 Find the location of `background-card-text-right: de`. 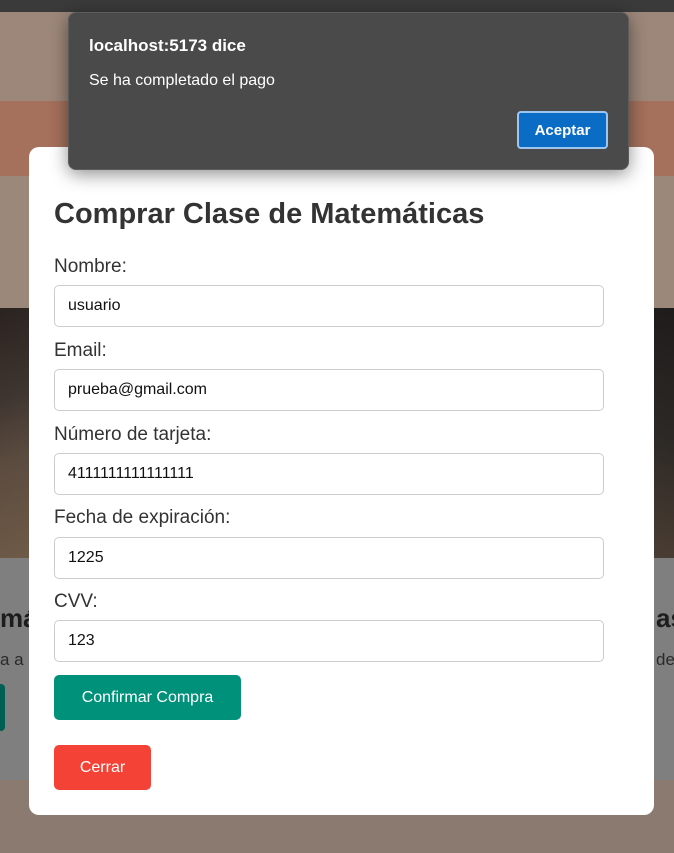

background-card-text-right: de is located at coordinates (665, 659).